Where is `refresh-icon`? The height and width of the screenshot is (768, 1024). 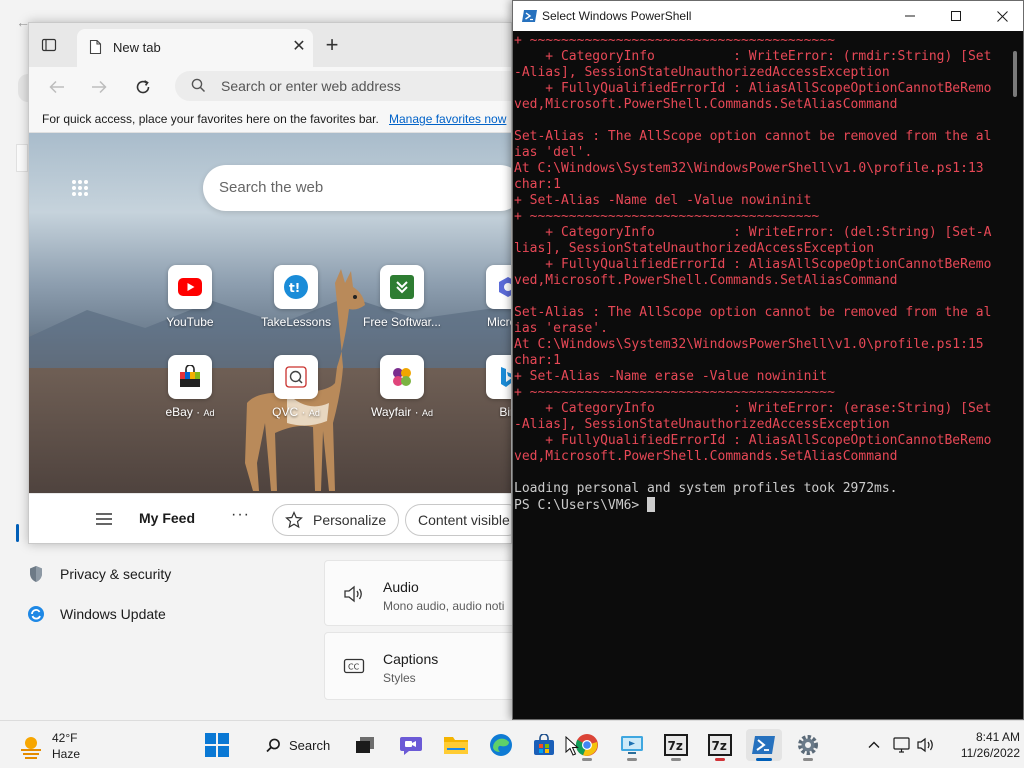 refresh-icon is located at coordinates (143, 87).